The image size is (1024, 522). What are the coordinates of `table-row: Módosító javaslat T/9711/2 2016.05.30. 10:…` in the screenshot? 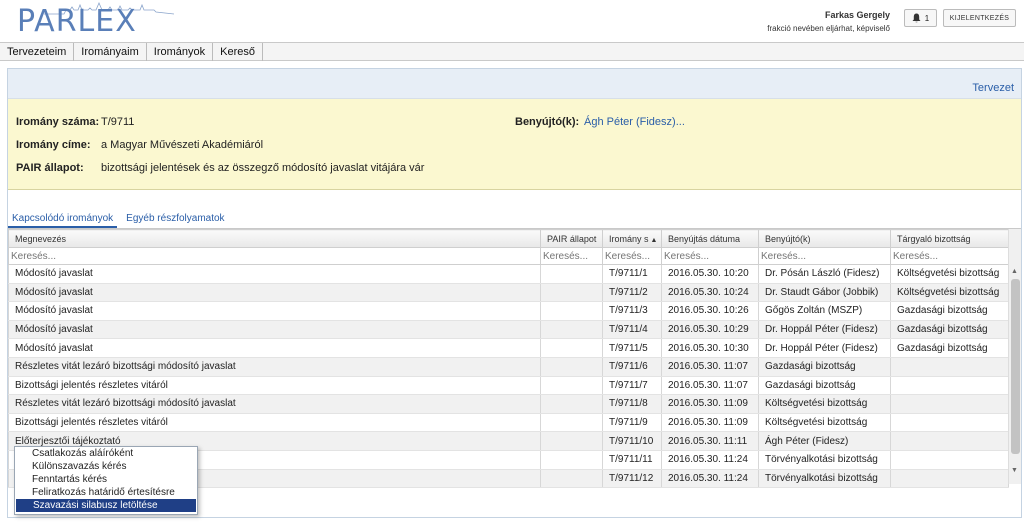 It's located at (508, 293).